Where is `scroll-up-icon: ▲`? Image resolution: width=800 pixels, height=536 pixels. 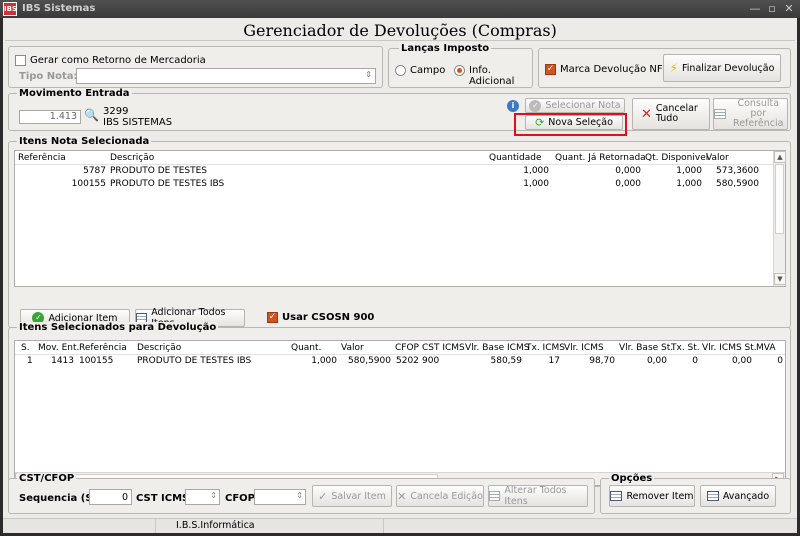 scroll-up-icon: ▲ is located at coordinates (780, 157).